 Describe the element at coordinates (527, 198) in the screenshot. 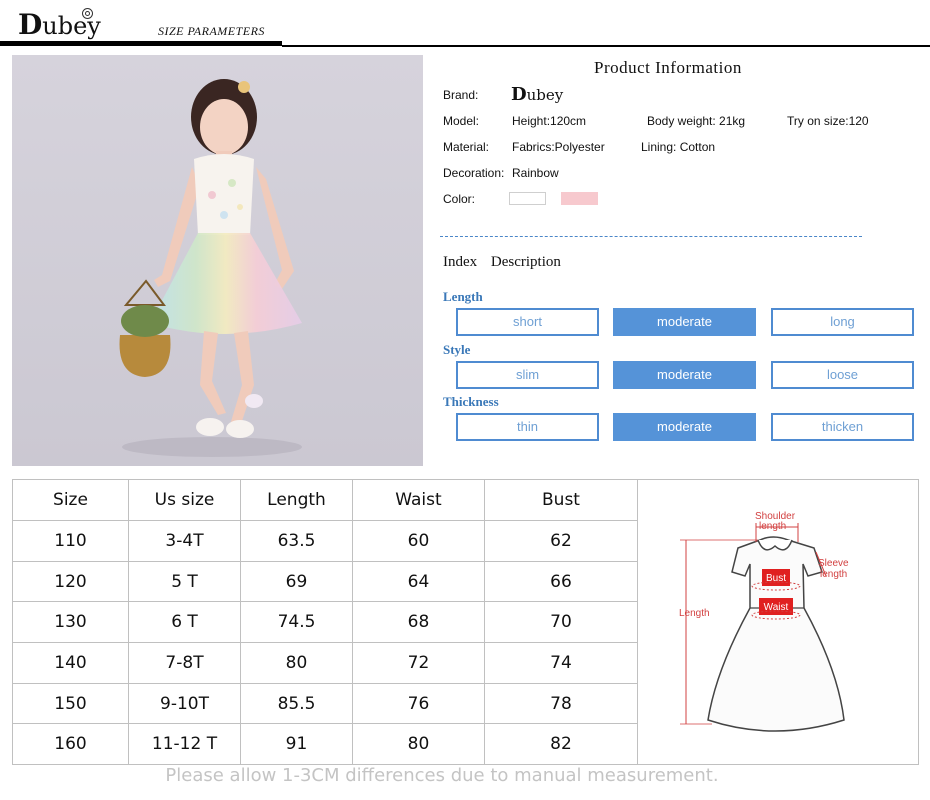

I see `color-swatch-white` at that location.